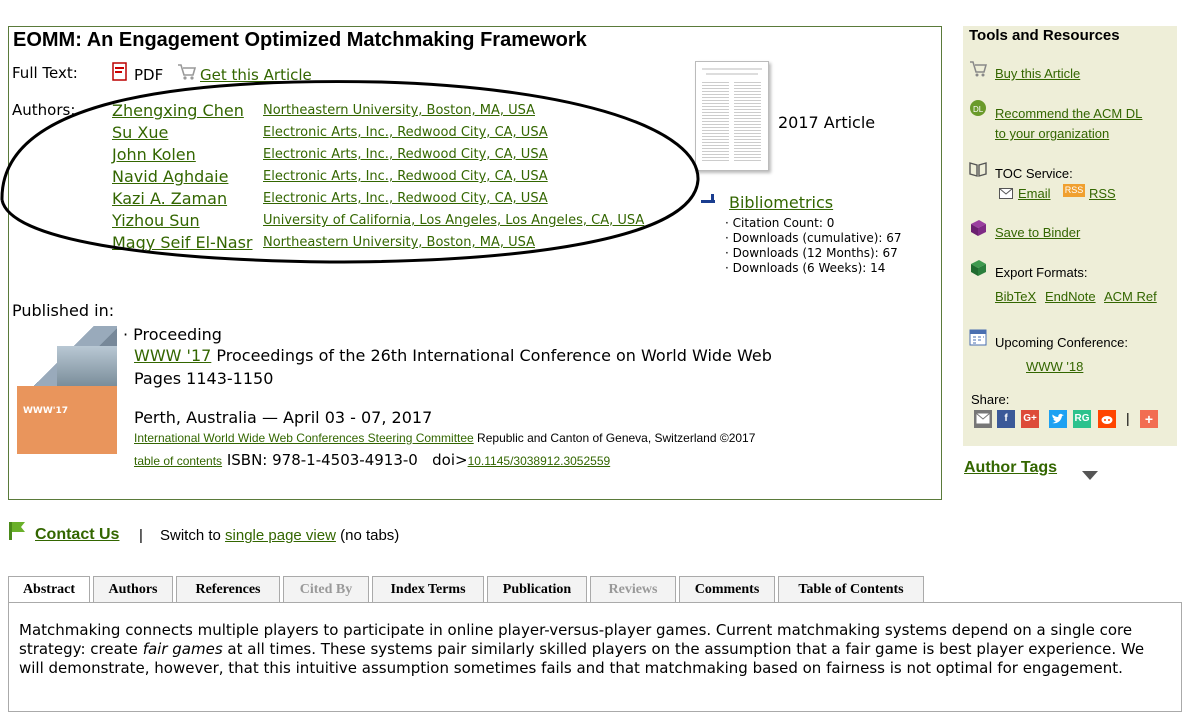 This screenshot has width=1192, height=712. What do you see at coordinates (978, 228) in the screenshot?
I see `binder-icon` at bounding box center [978, 228].